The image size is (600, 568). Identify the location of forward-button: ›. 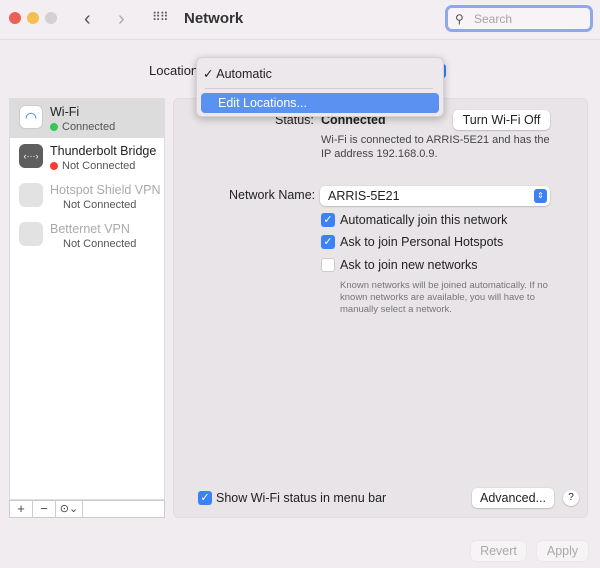
(121, 19).